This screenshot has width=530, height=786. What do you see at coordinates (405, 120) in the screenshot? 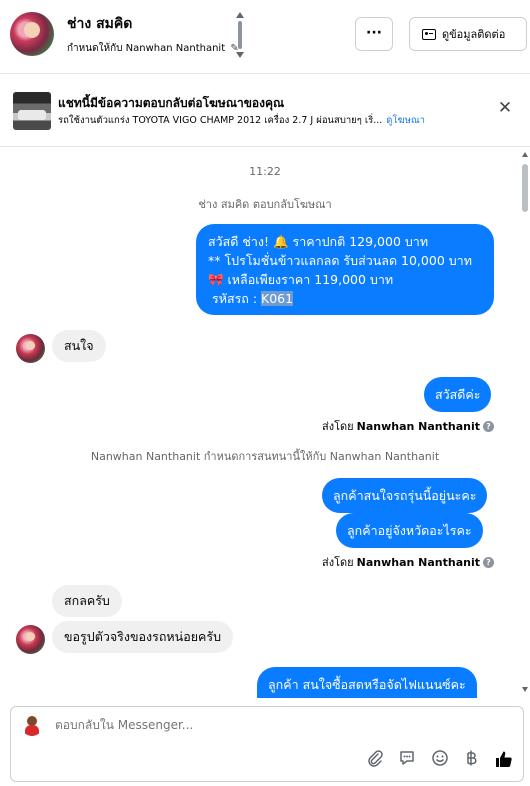
I see `view-ad-link: ดูโฆษณา` at bounding box center [405, 120].